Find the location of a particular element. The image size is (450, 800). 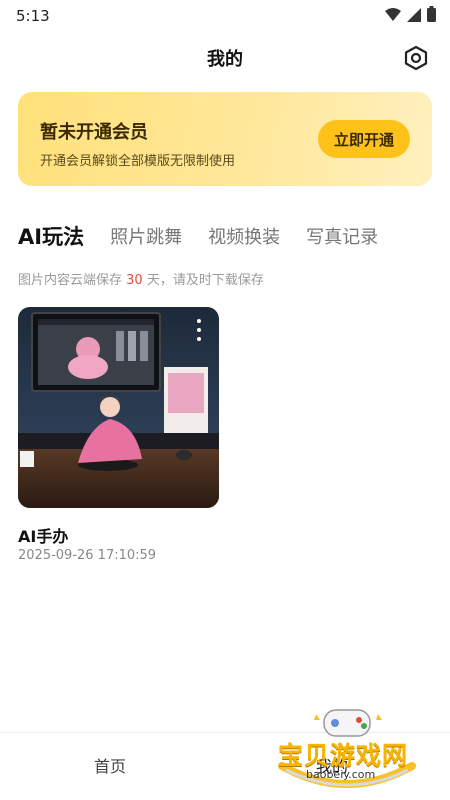

more-options-icon is located at coordinates (199, 330).